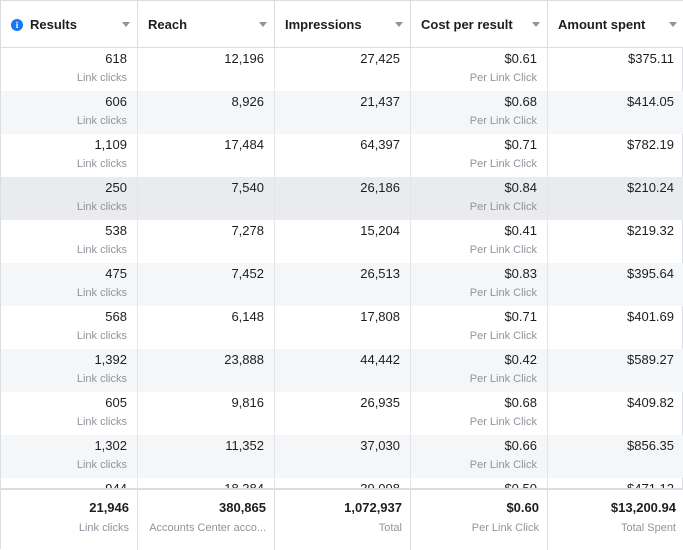 This screenshot has width=683, height=550. I want to click on total-caption: Total Spent, so click(648, 528).